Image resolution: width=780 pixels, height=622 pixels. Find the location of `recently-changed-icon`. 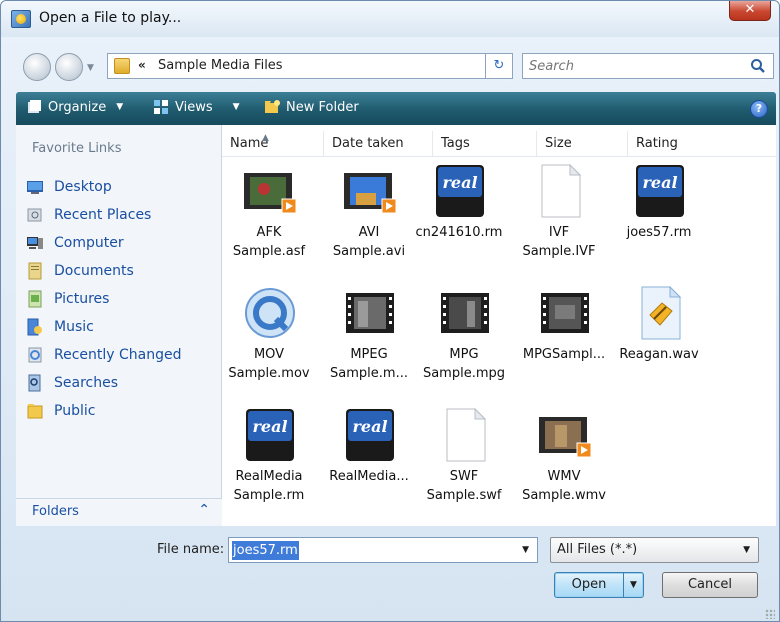

recently-changed-icon is located at coordinates (35, 355).